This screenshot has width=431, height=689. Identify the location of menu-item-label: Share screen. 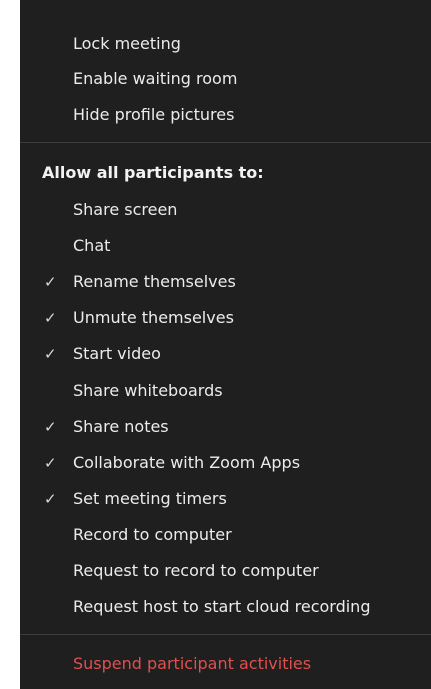
(125, 209).